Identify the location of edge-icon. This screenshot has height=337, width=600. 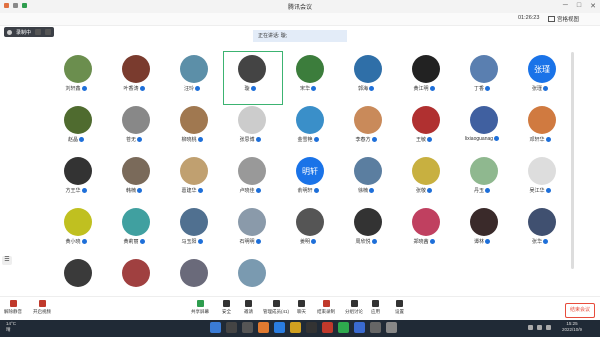
(279, 327).